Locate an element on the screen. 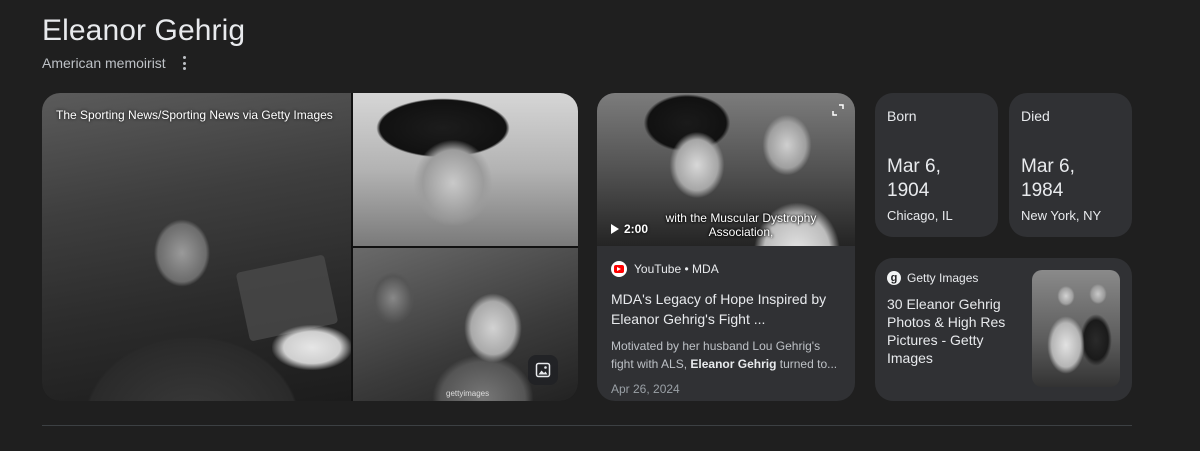  born-card: Born Mar 6, 1904 Chicago, IL is located at coordinates (936, 165).